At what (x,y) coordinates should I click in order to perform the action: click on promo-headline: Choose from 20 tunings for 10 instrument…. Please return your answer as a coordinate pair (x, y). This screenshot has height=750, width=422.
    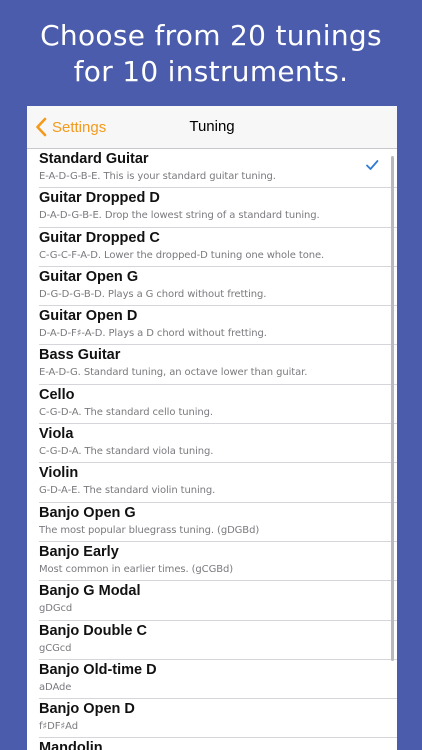
    Looking at the image, I should click on (211, 54).